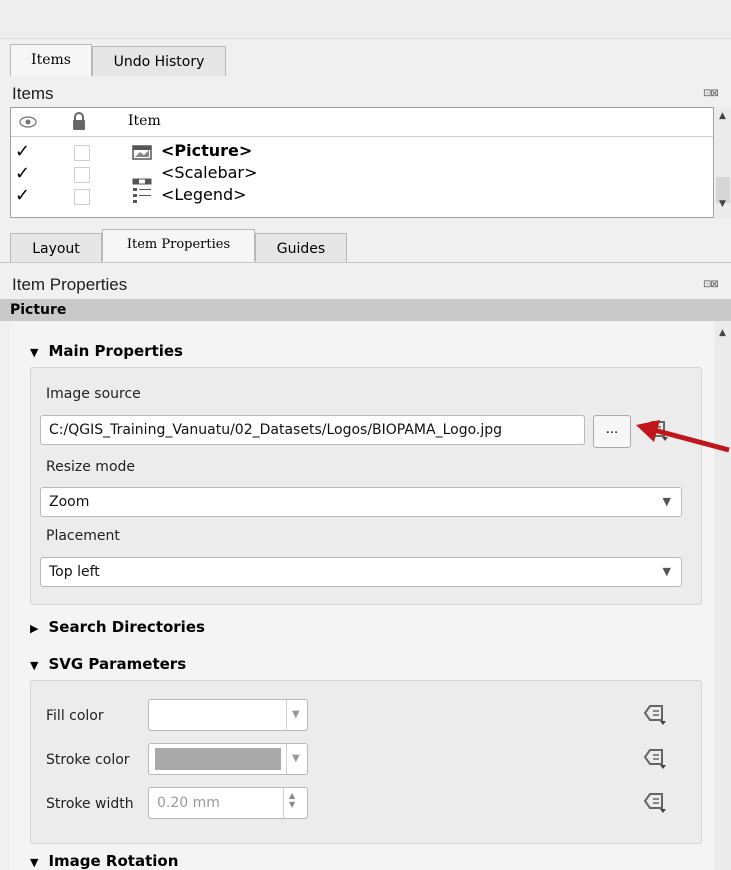 Image resolution: width=731 pixels, height=870 pixels. I want to click on tab-item-properties-label: Item Properties, so click(178, 244).